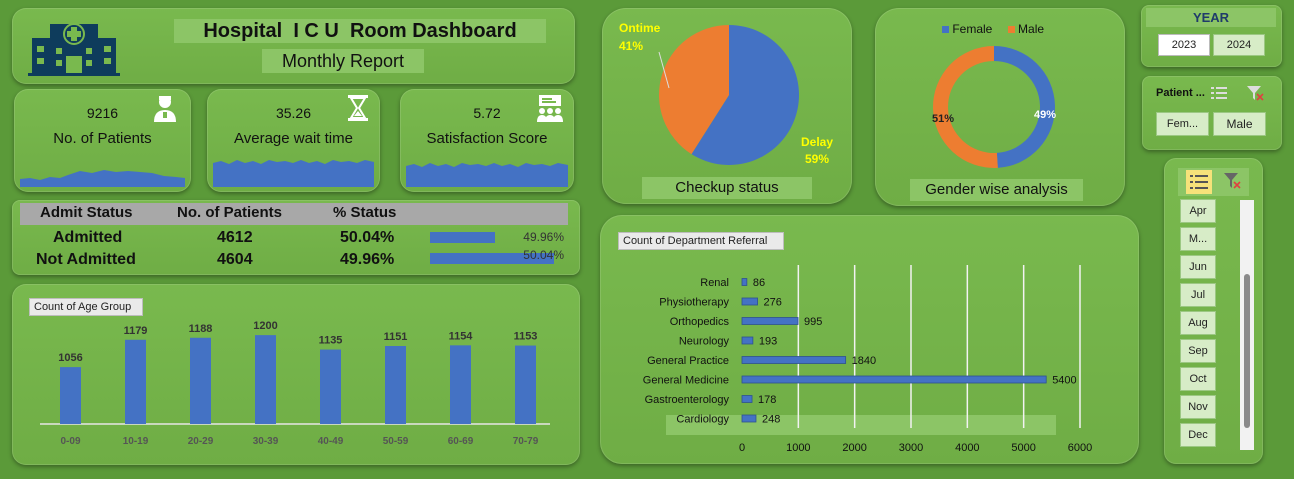 This screenshot has height=479, width=1294. What do you see at coordinates (1198, 379) in the screenshot?
I see `month-option: Oct` at bounding box center [1198, 379].